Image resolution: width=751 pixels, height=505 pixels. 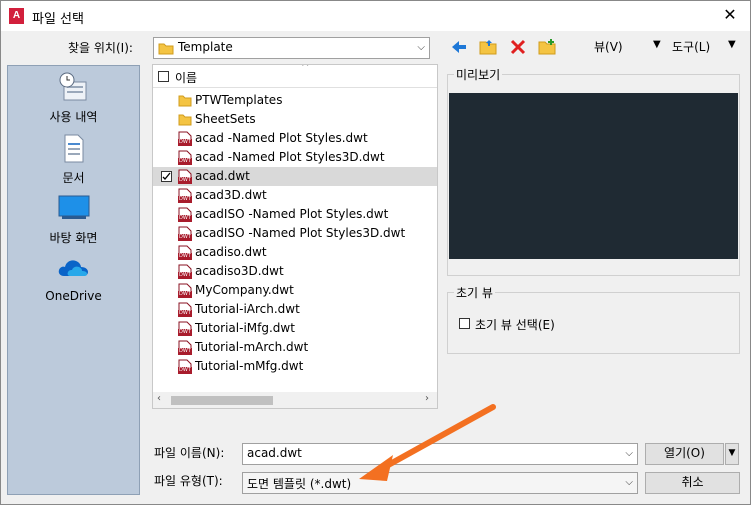 I want to click on file-name: Tutorial-iArch.dwt, so click(x=247, y=309).